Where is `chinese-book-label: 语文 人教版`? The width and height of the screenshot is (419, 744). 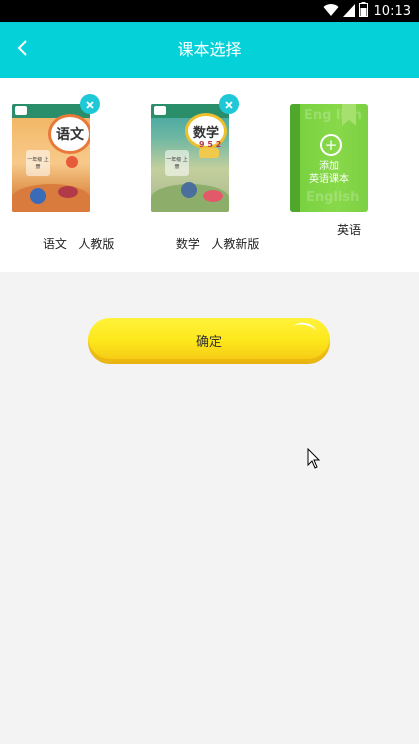
chinese-book-label: 语文 人教版 is located at coordinates (71, 243).